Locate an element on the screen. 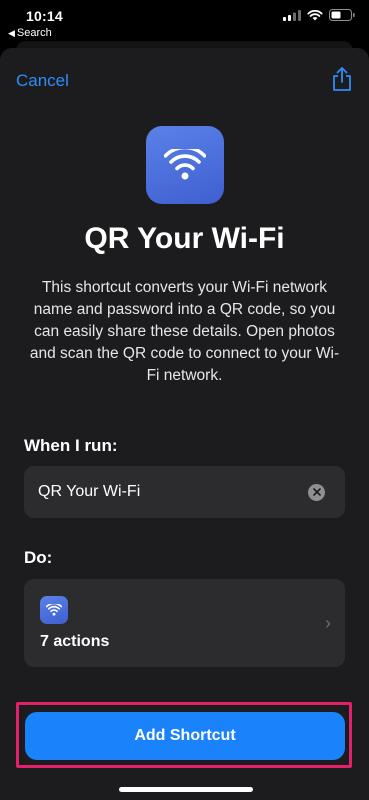 The image size is (369, 800). actions-count: 7 actions is located at coordinates (75, 641).